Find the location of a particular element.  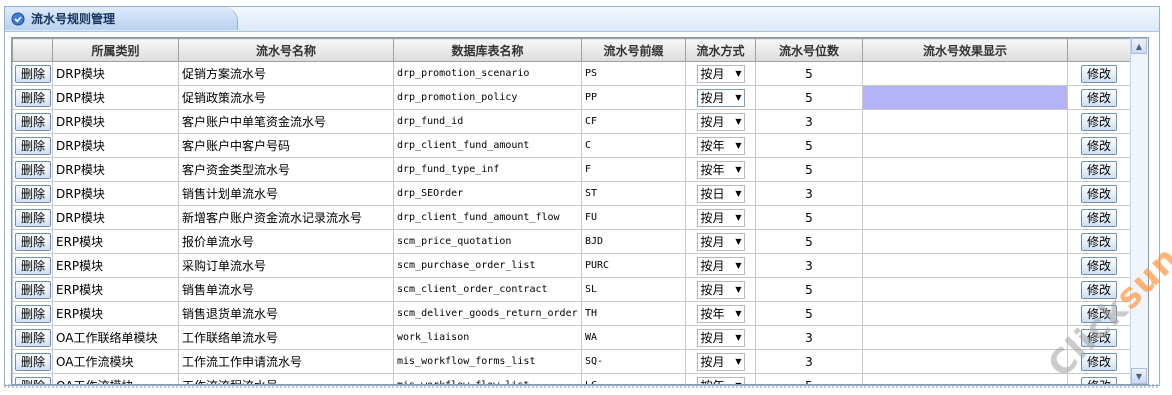

serial-name-cell: 新增客户账户资金流水记录流水号 is located at coordinates (286, 217).